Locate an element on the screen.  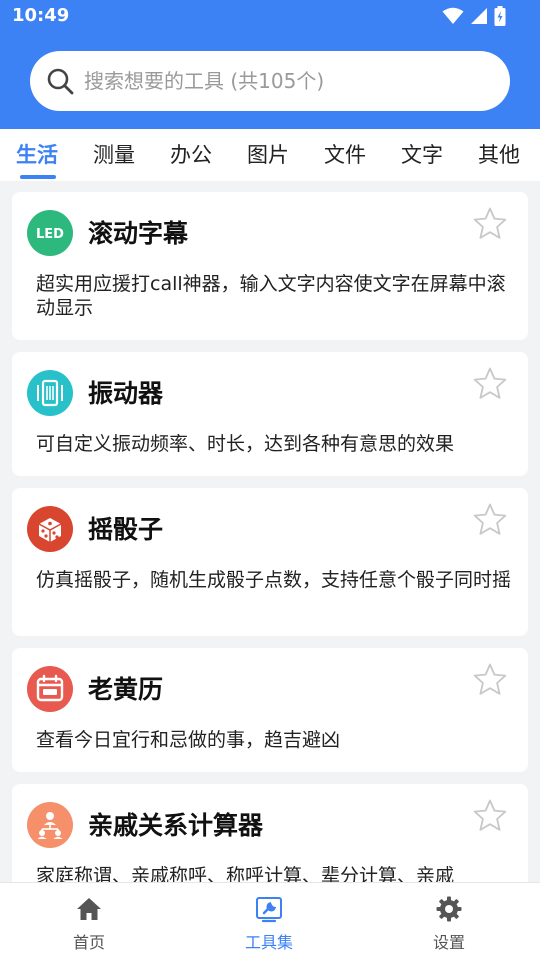
tool-description: 仿真摇骰子，随机生成骰子点数，支持任意个骰子同时摇 is located at coordinates (274, 580).